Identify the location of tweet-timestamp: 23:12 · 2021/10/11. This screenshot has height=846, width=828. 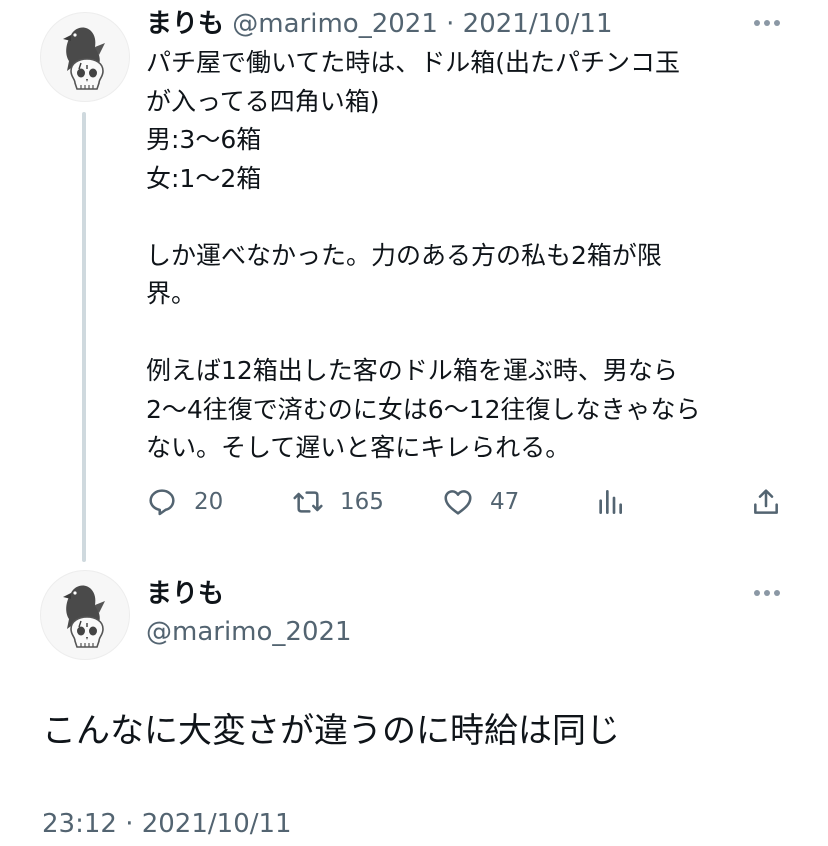
(167, 824).